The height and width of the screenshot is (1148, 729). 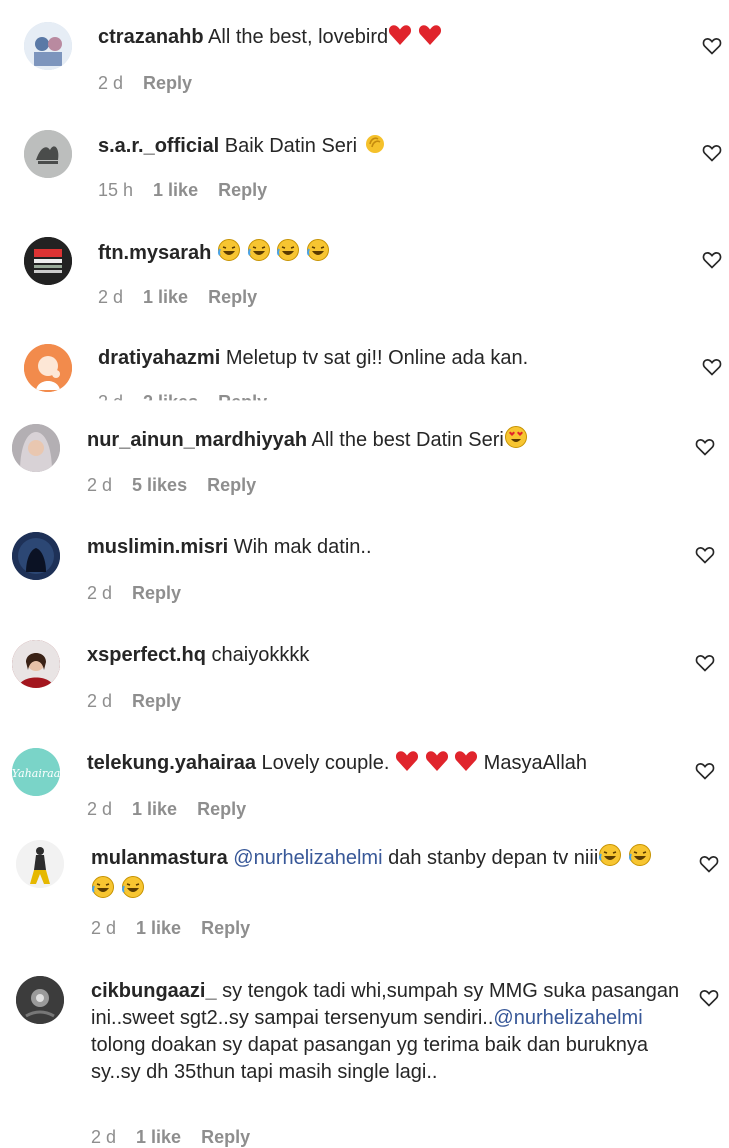 I want to click on avatar: Yahairaa, so click(x=36, y=772).